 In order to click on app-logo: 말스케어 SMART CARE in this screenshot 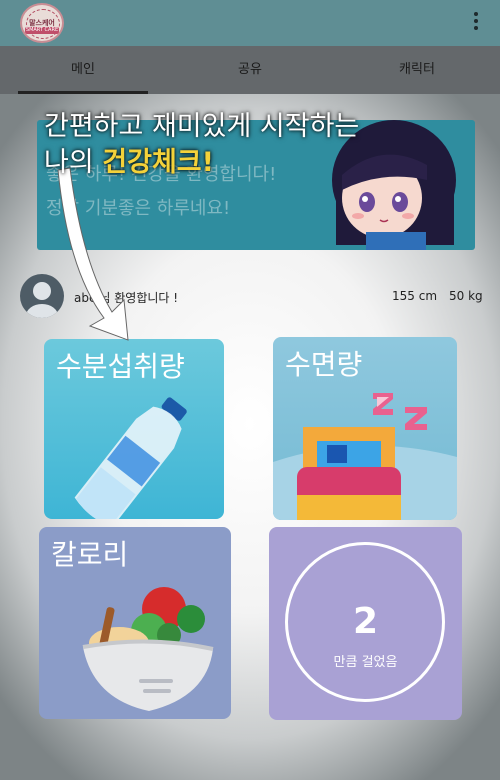, I will do `click(42, 23)`.